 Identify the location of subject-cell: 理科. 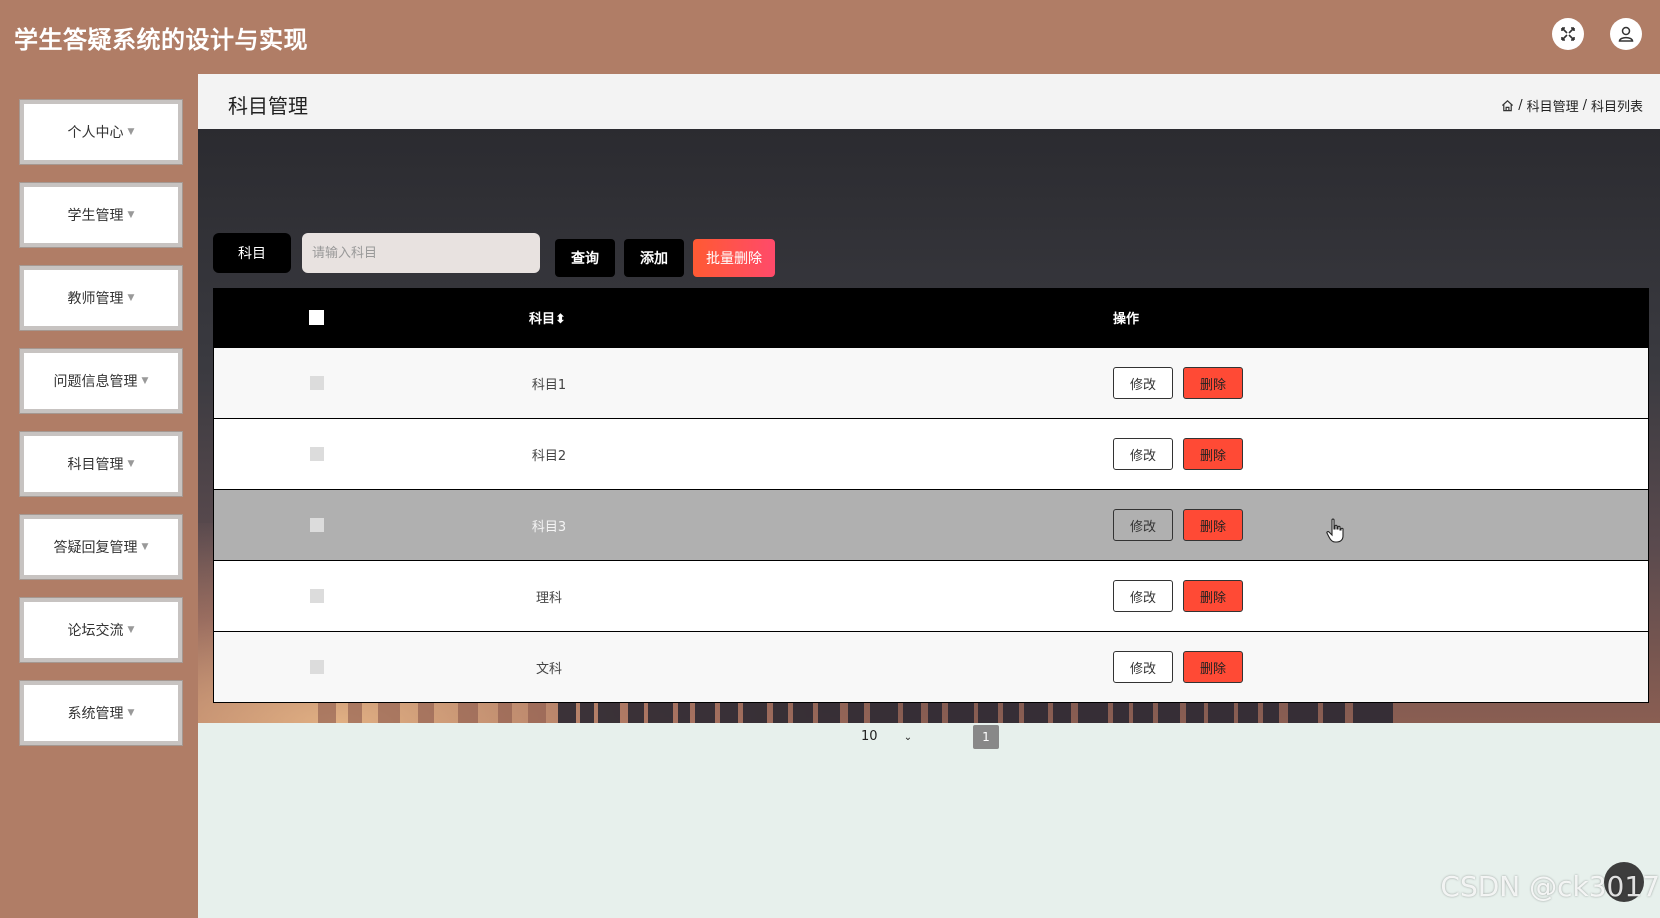
(548, 598).